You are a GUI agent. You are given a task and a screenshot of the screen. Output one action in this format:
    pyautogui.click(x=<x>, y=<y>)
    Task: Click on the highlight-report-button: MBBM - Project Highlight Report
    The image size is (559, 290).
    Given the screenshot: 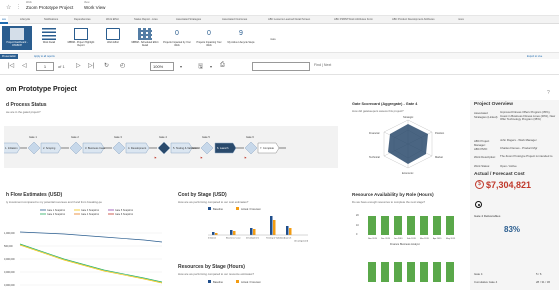 What is the action you would take?
    pyautogui.click(x=81, y=38)
    